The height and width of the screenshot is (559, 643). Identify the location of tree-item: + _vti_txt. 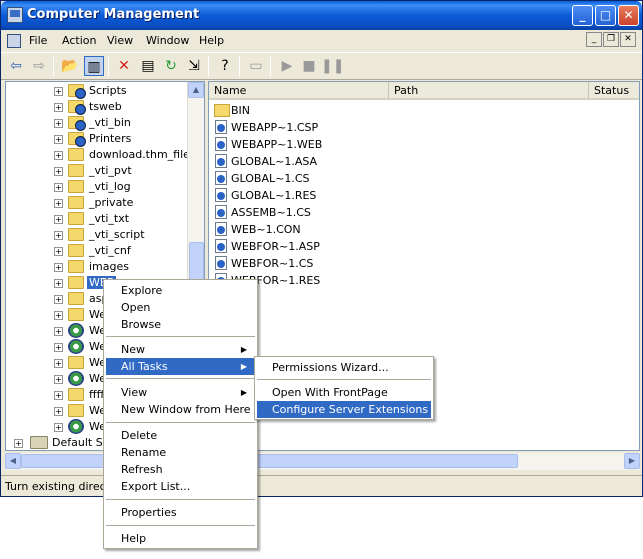
(101, 219).